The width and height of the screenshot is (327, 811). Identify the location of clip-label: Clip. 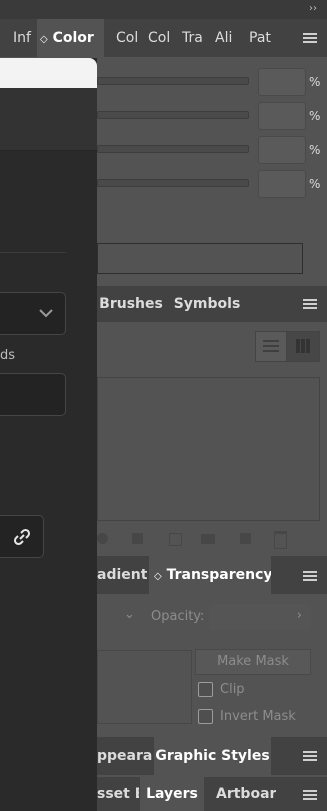
(232, 689).